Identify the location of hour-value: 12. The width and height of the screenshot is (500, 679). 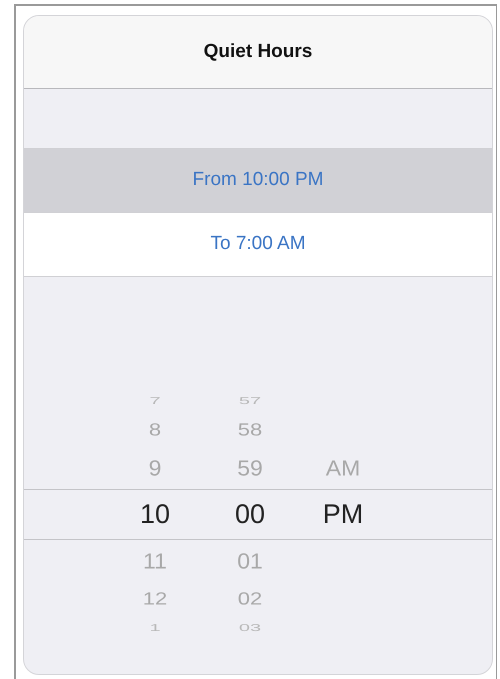
(155, 599).